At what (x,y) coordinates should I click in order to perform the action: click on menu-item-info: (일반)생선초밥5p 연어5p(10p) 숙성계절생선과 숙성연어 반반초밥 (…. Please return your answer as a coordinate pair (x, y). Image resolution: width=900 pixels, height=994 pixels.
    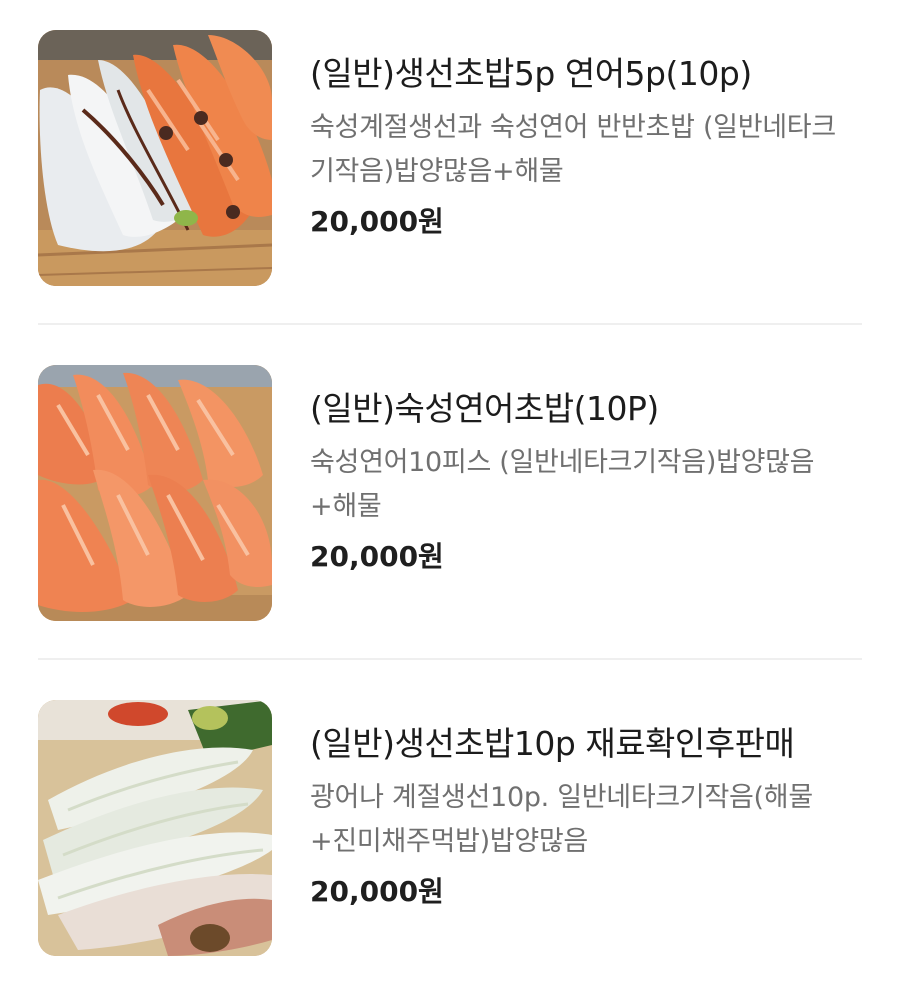
    Looking at the image, I should click on (590, 147).